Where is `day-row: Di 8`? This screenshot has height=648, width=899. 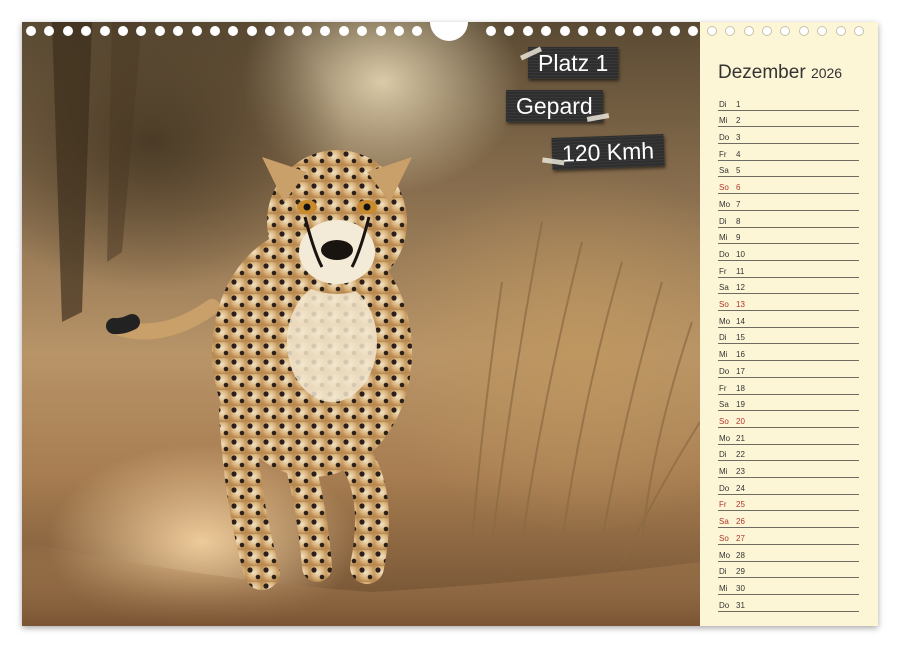
day-row: Di 8 is located at coordinates (788, 219).